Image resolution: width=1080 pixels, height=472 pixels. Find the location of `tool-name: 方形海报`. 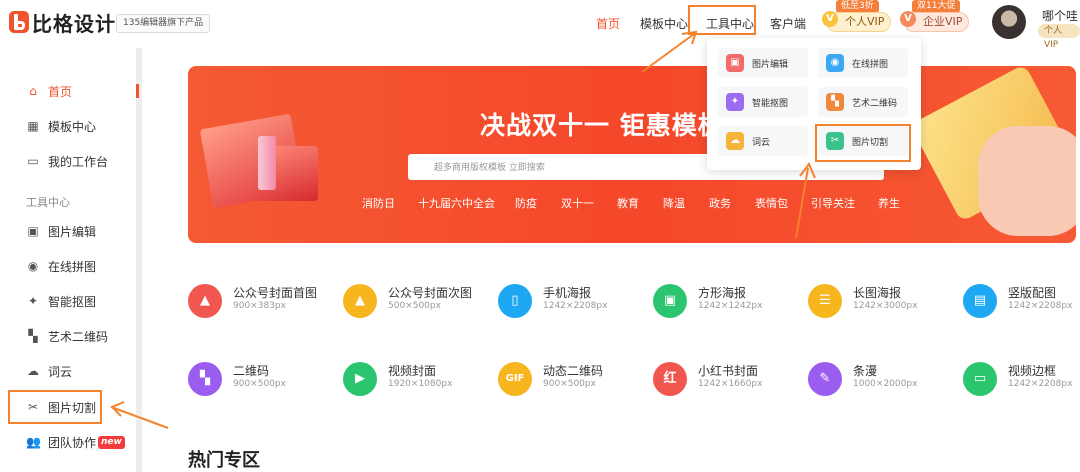

tool-name: 方形海报 is located at coordinates (722, 293).